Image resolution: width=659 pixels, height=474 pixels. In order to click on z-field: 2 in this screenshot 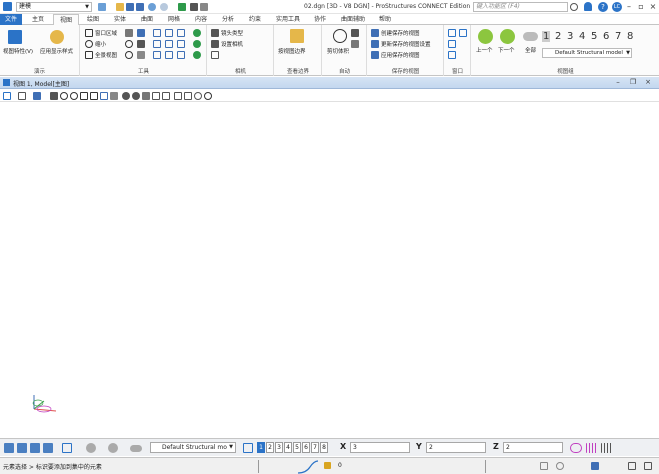, I will do `click(533, 447)`.